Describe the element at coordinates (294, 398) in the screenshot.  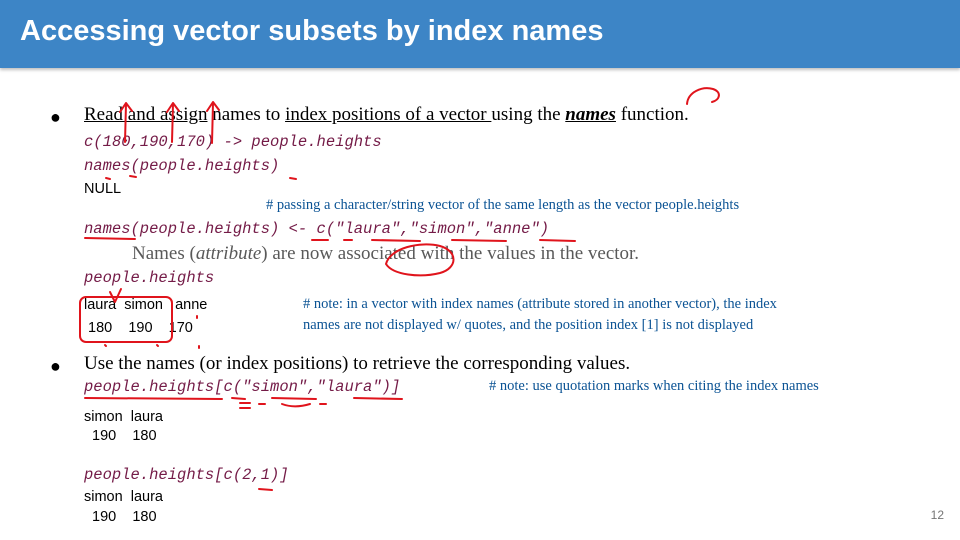
I see `annotation-underline-simon2` at that location.